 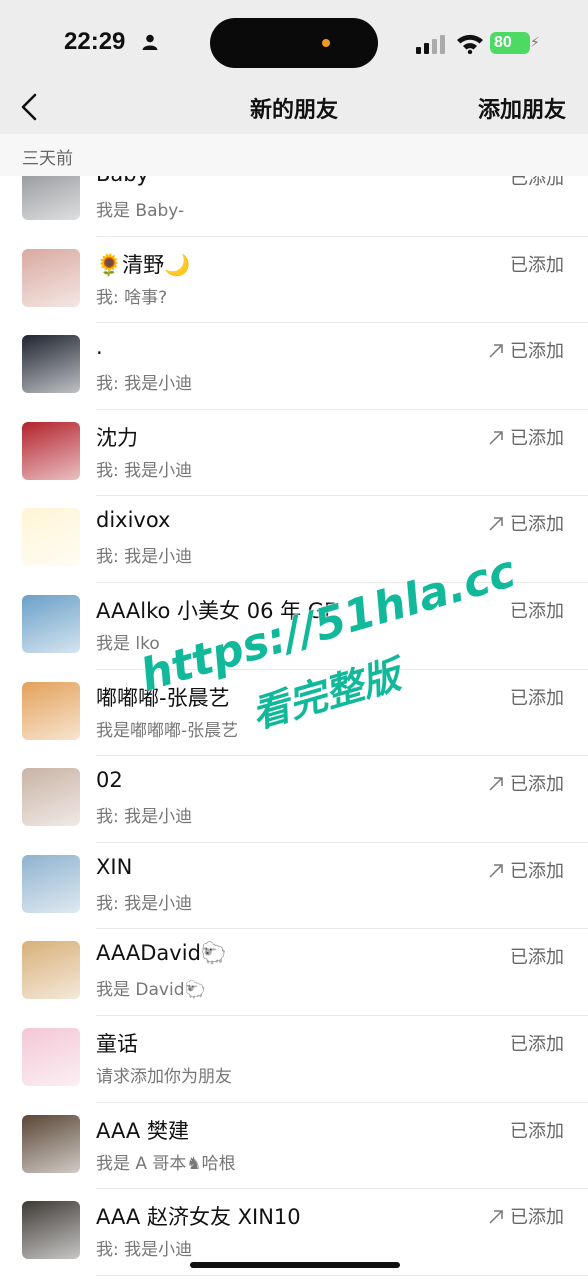 What do you see at coordinates (142, 1130) in the screenshot?
I see `contact-name: AAA 樊建` at bounding box center [142, 1130].